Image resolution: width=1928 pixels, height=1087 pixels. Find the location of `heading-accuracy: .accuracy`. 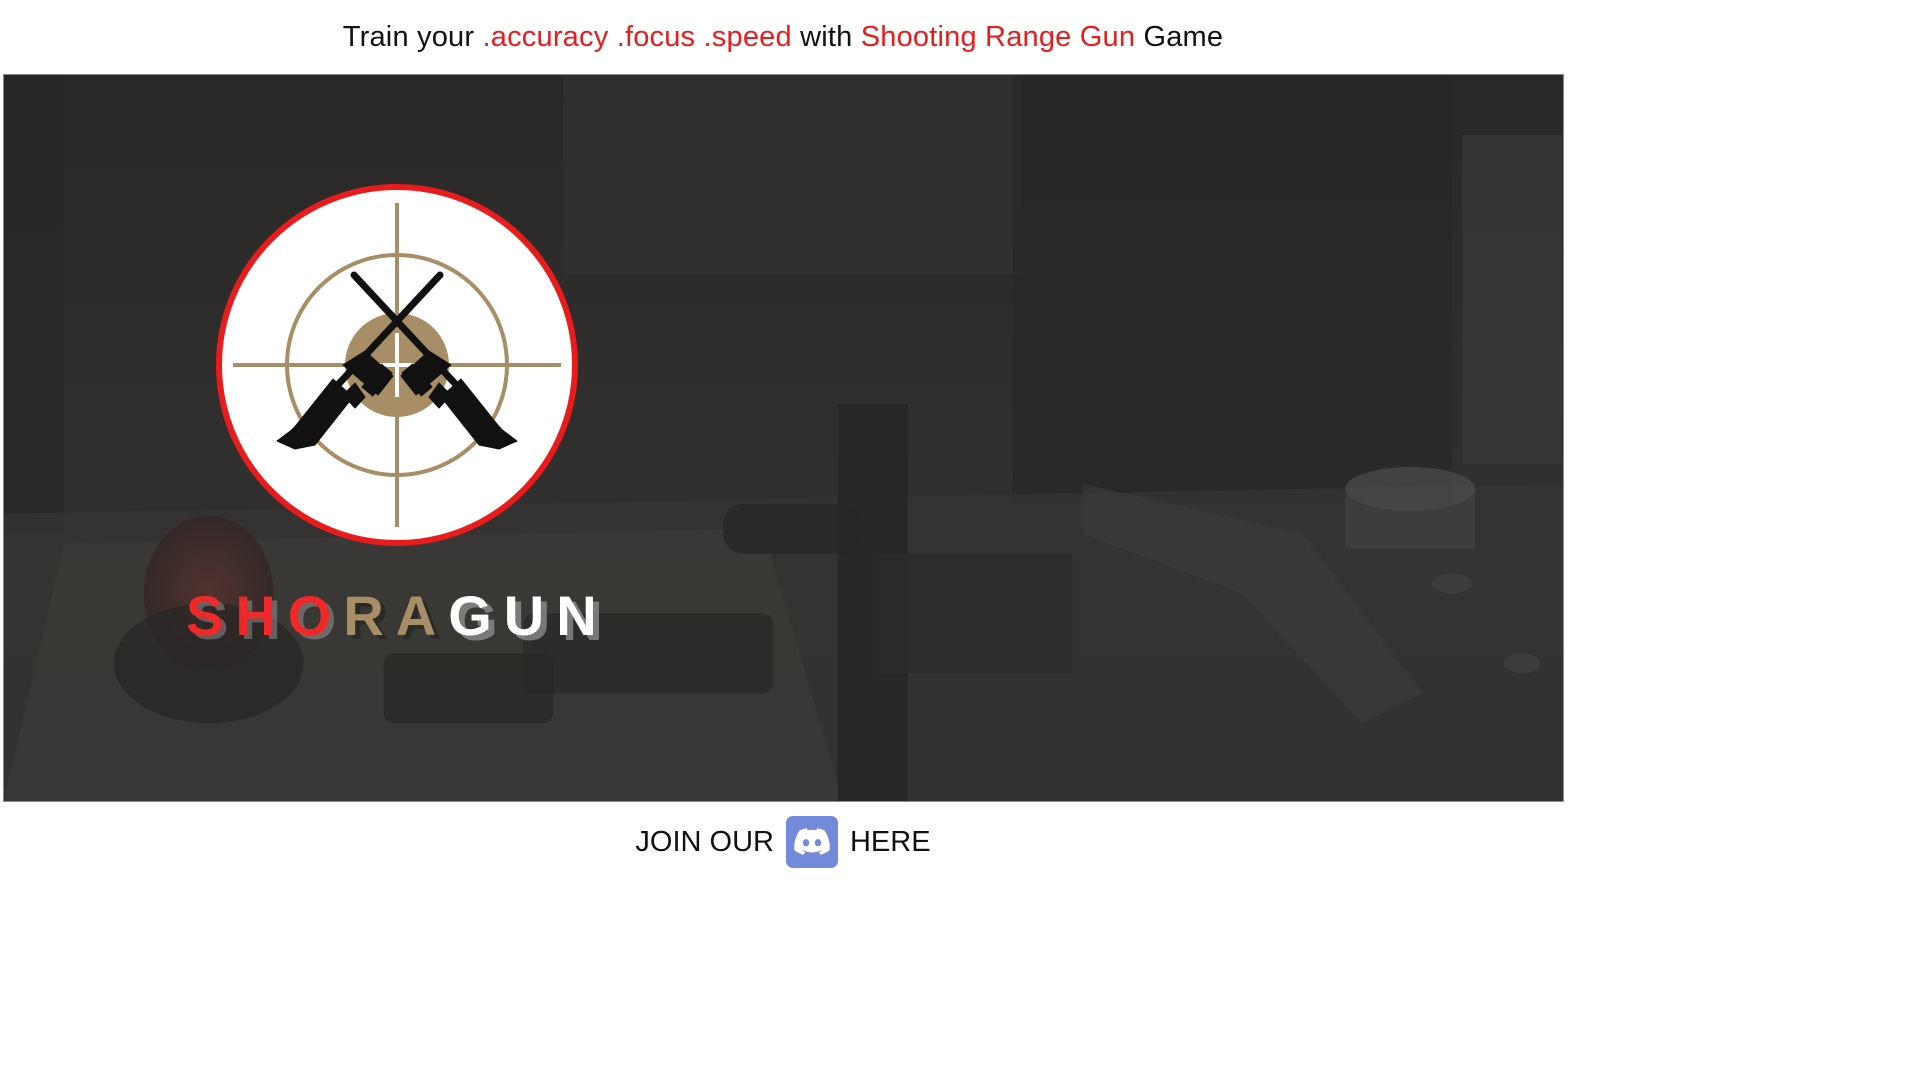

heading-accuracy: .accuracy is located at coordinates (545, 37).